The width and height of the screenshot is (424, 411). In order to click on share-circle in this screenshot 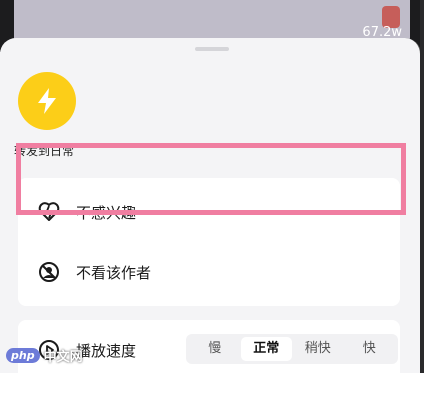, I will do `click(47, 101)`.